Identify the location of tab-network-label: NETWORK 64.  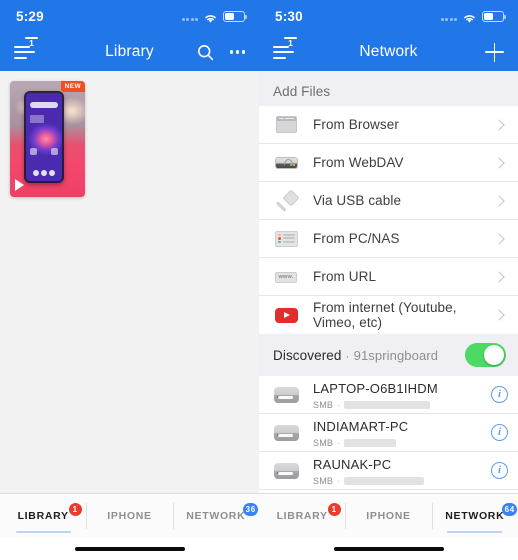
(481, 512).